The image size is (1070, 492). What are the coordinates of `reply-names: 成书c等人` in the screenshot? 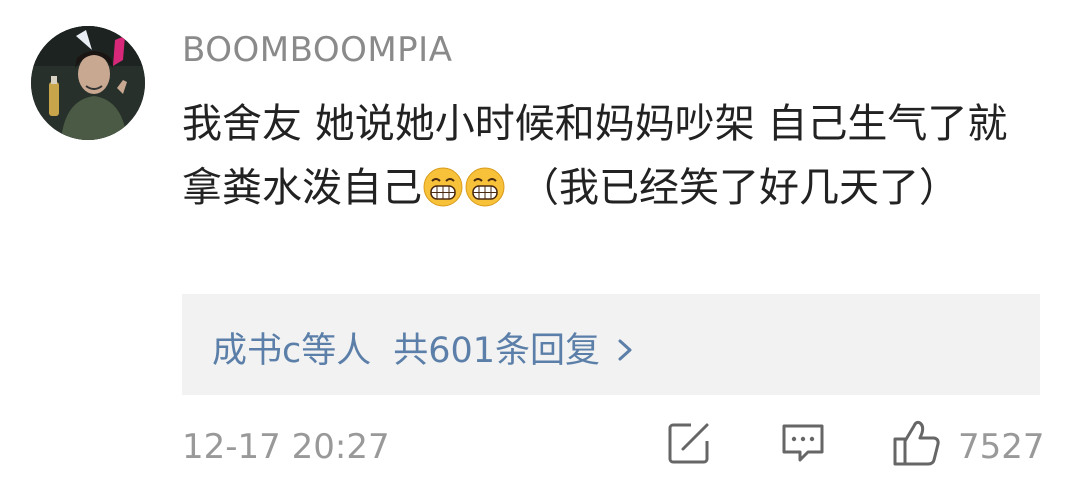 It's located at (292, 351).